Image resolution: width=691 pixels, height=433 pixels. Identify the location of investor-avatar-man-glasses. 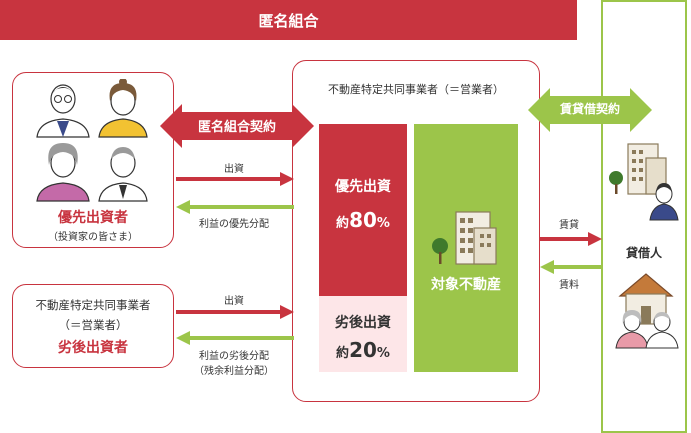
(63, 111).